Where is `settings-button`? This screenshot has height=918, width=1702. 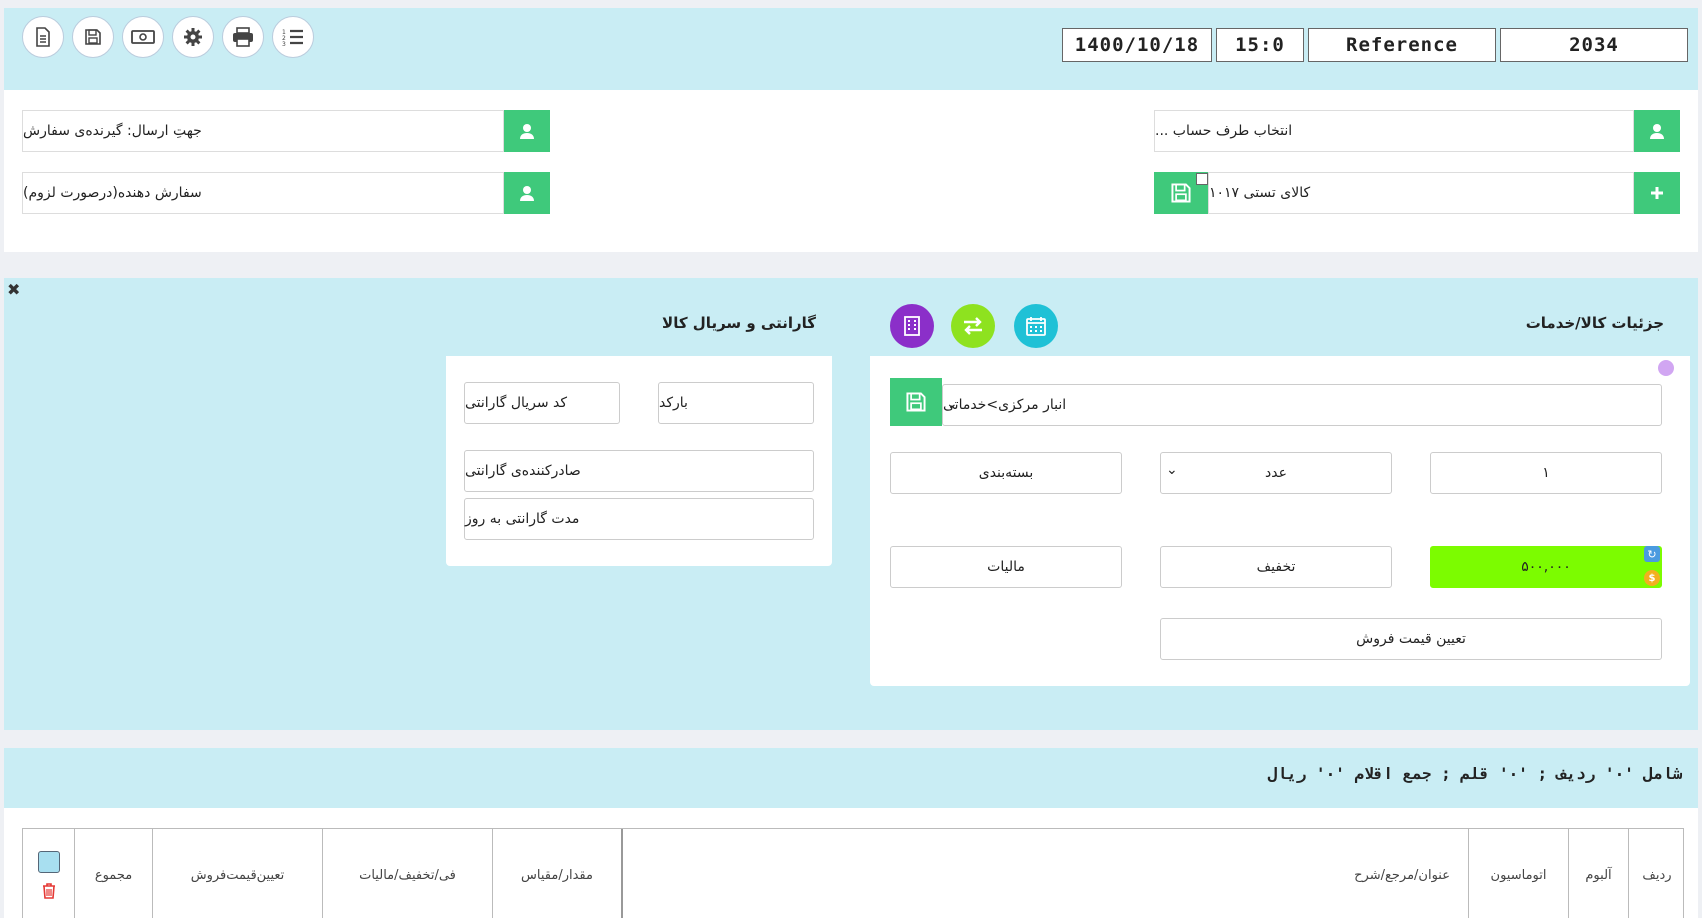 settings-button is located at coordinates (193, 37).